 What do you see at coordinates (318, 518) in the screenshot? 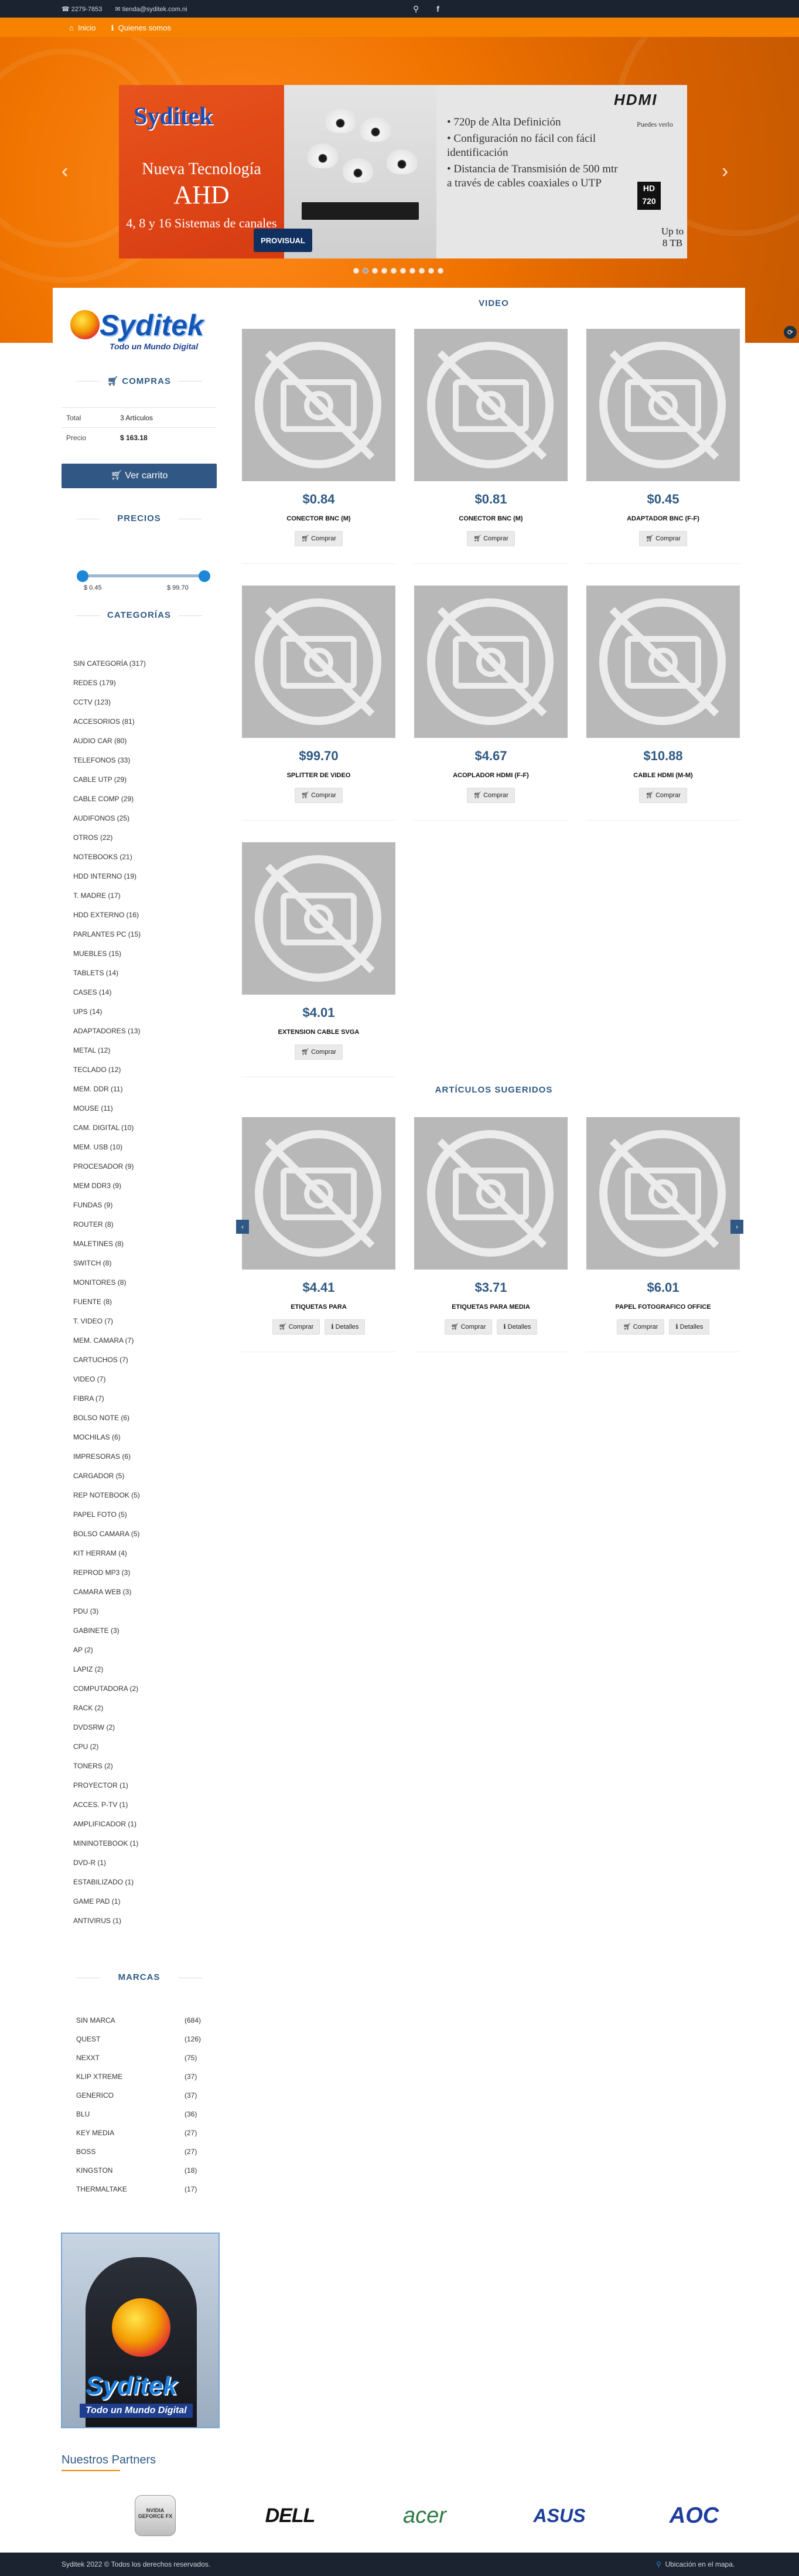
I see `product-name: CONECTOR BNC (M)` at bounding box center [318, 518].